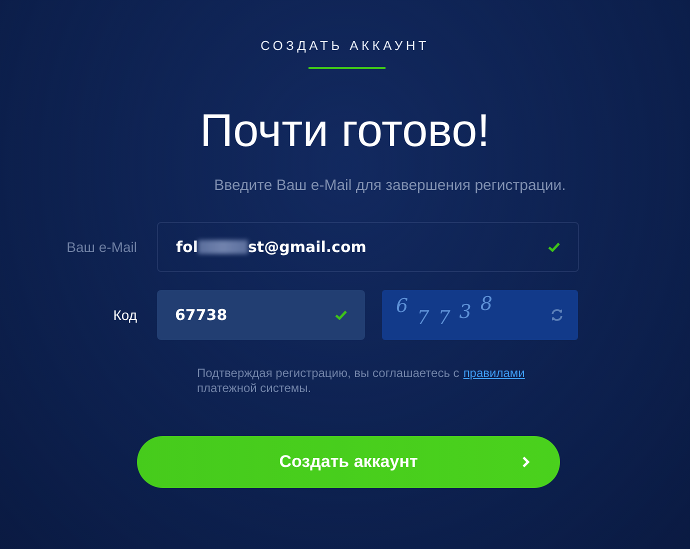 The image size is (690, 549). Describe the element at coordinates (494, 373) in the screenshot. I see `rules-link: правилами` at that location.